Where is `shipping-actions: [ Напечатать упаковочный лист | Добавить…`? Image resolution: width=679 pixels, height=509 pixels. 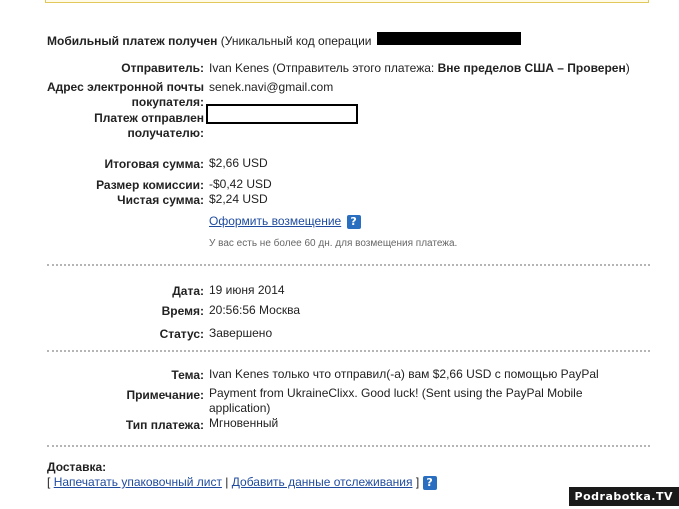 shipping-actions: [ Напечатать упаковочный лист | Добавить… is located at coordinates (242, 482).